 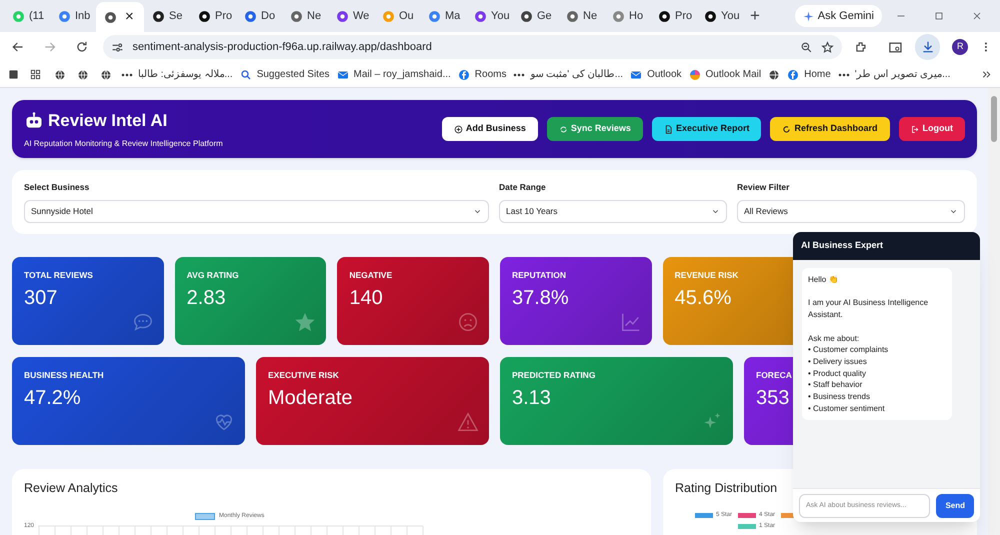 What do you see at coordinates (535, 16) in the screenshot?
I see `browser-tab: Ge` at bounding box center [535, 16].